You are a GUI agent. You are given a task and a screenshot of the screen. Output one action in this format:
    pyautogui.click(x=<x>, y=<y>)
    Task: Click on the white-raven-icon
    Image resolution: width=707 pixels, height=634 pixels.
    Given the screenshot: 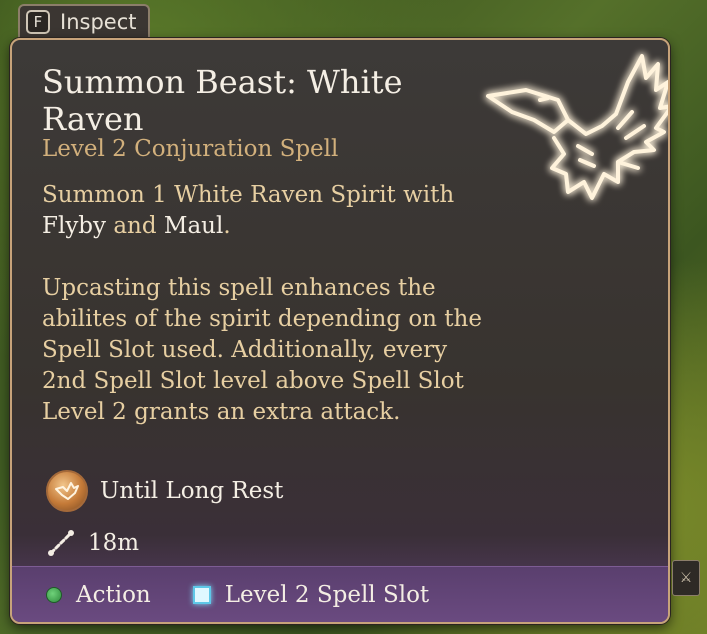 What is the action you would take?
    pyautogui.click(x=577, y=127)
    